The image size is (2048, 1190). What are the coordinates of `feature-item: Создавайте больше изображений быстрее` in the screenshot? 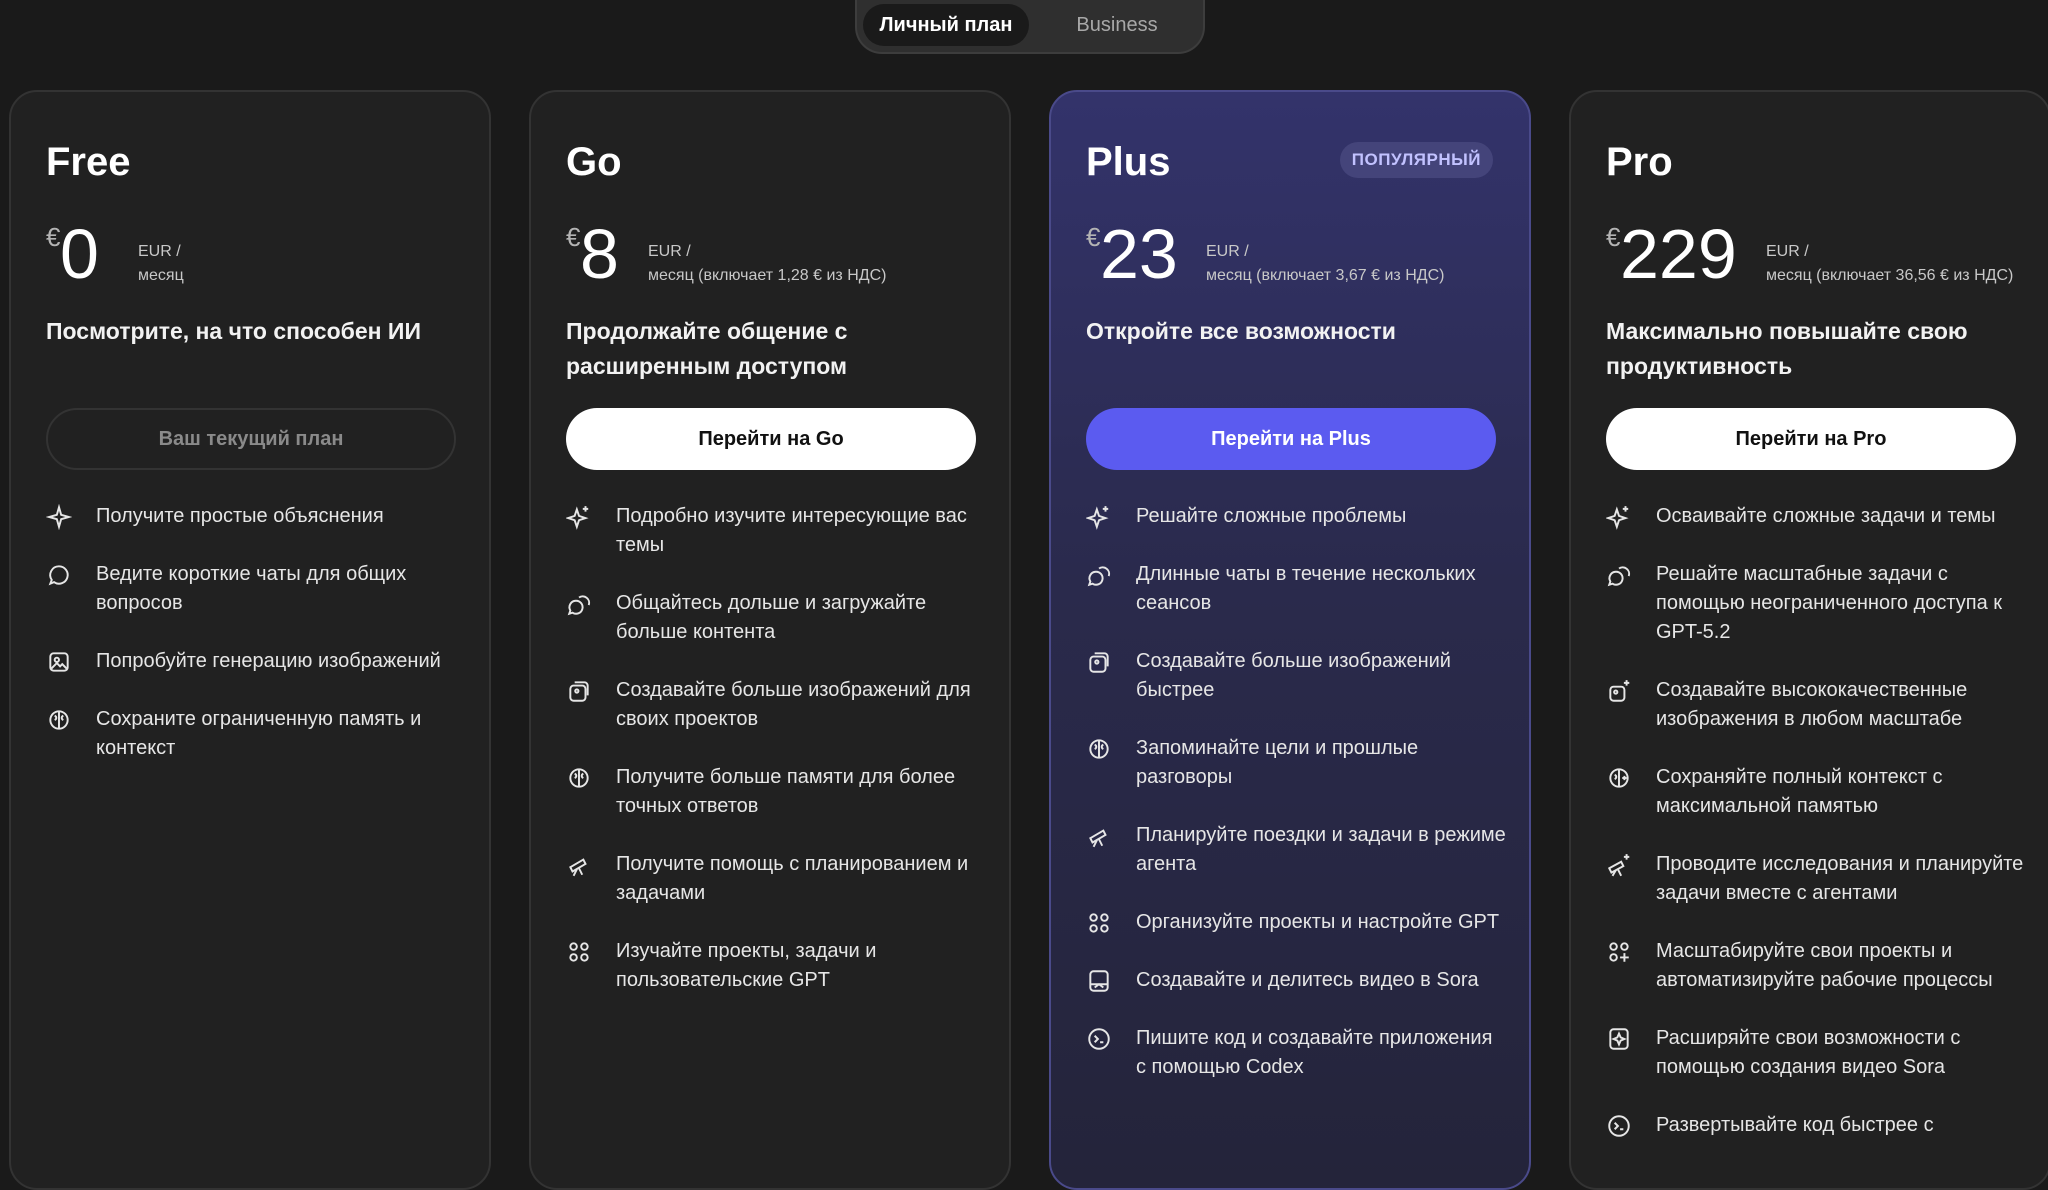 It's located at (1296, 676).